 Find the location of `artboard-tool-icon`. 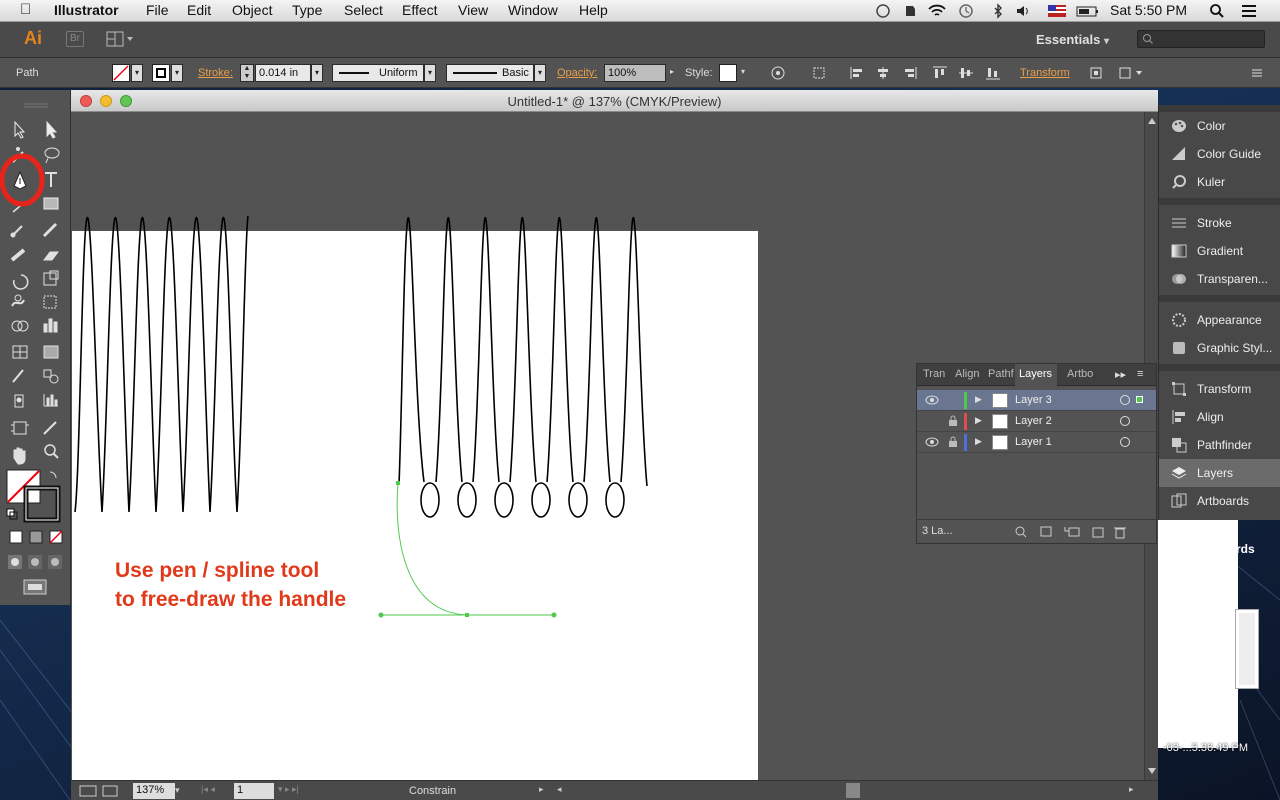

artboard-tool-icon is located at coordinates (20, 428).